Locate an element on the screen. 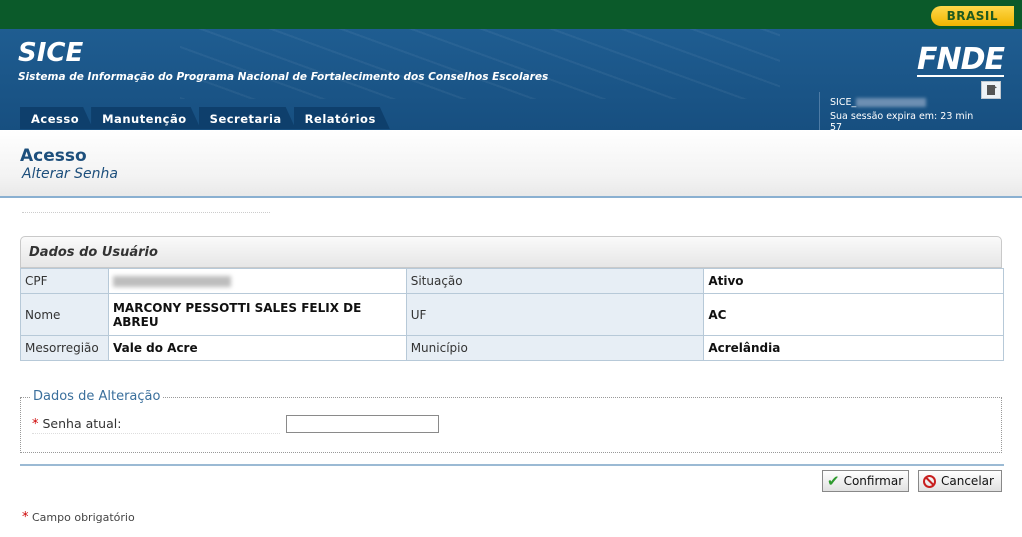 The width and height of the screenshot is (1022, 537). cancel-label: Cancelar is located at coordinates (967, 481).